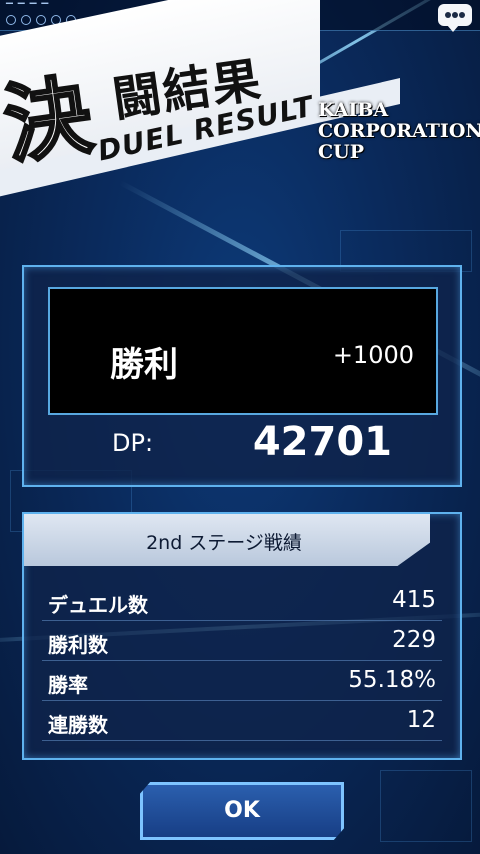 The height and width of the screenshot is (854, 480). Describe the element at coordinates (28, 9) in the screenshot. I see `status-glyphs: ▔ ▔ ▔ ▔` at that location.